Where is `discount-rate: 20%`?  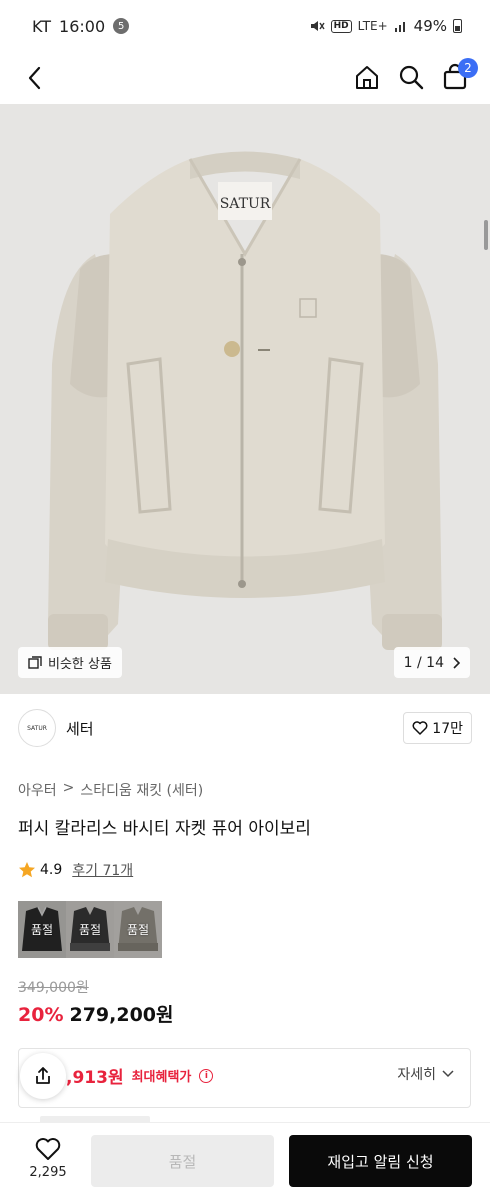 discount-rate: 20% is located at coordinates (41, 1015).